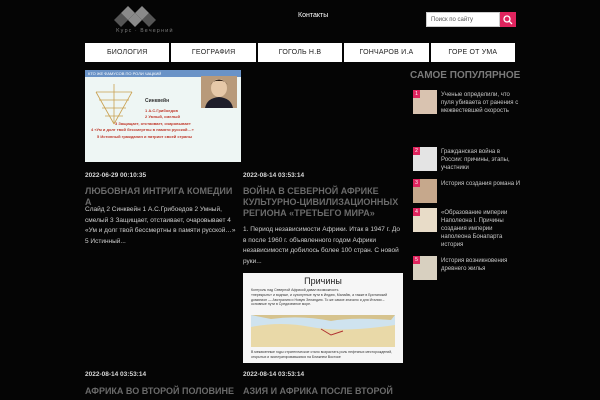 This screenshot has width=600, height=400. I want to click on post-title: АФРИКА ВО ВТОРОЙ ПОЛОВИНЕ, so click(162, 391).